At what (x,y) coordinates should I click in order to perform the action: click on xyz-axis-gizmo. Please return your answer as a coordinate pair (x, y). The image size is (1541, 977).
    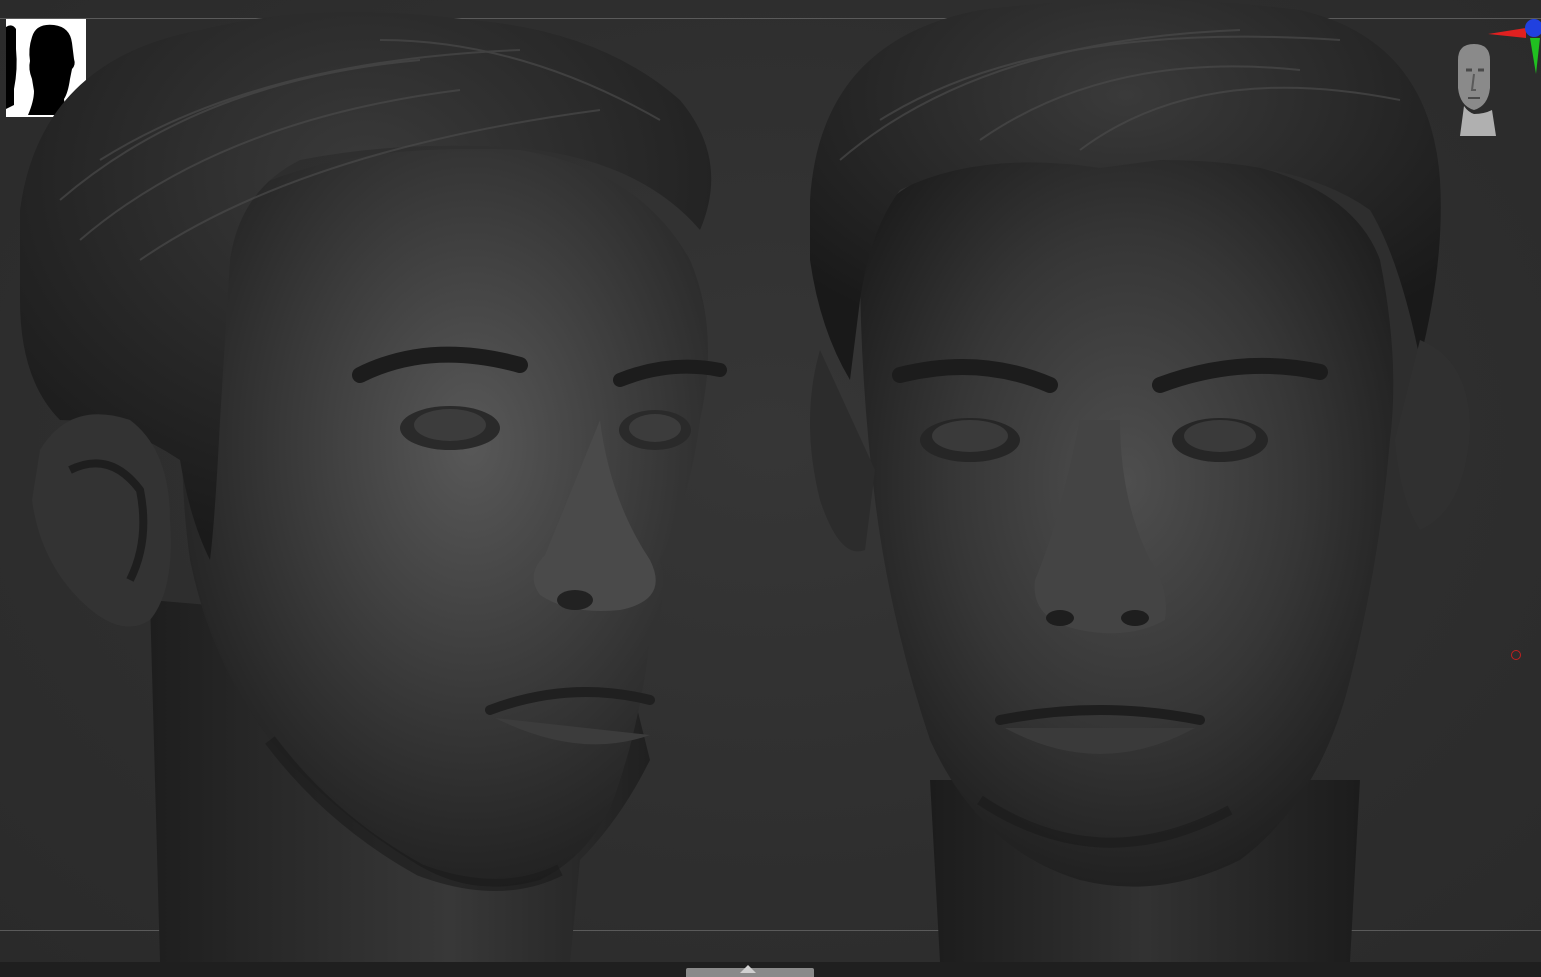
    Looking at the image, I should click on (1513, 47).